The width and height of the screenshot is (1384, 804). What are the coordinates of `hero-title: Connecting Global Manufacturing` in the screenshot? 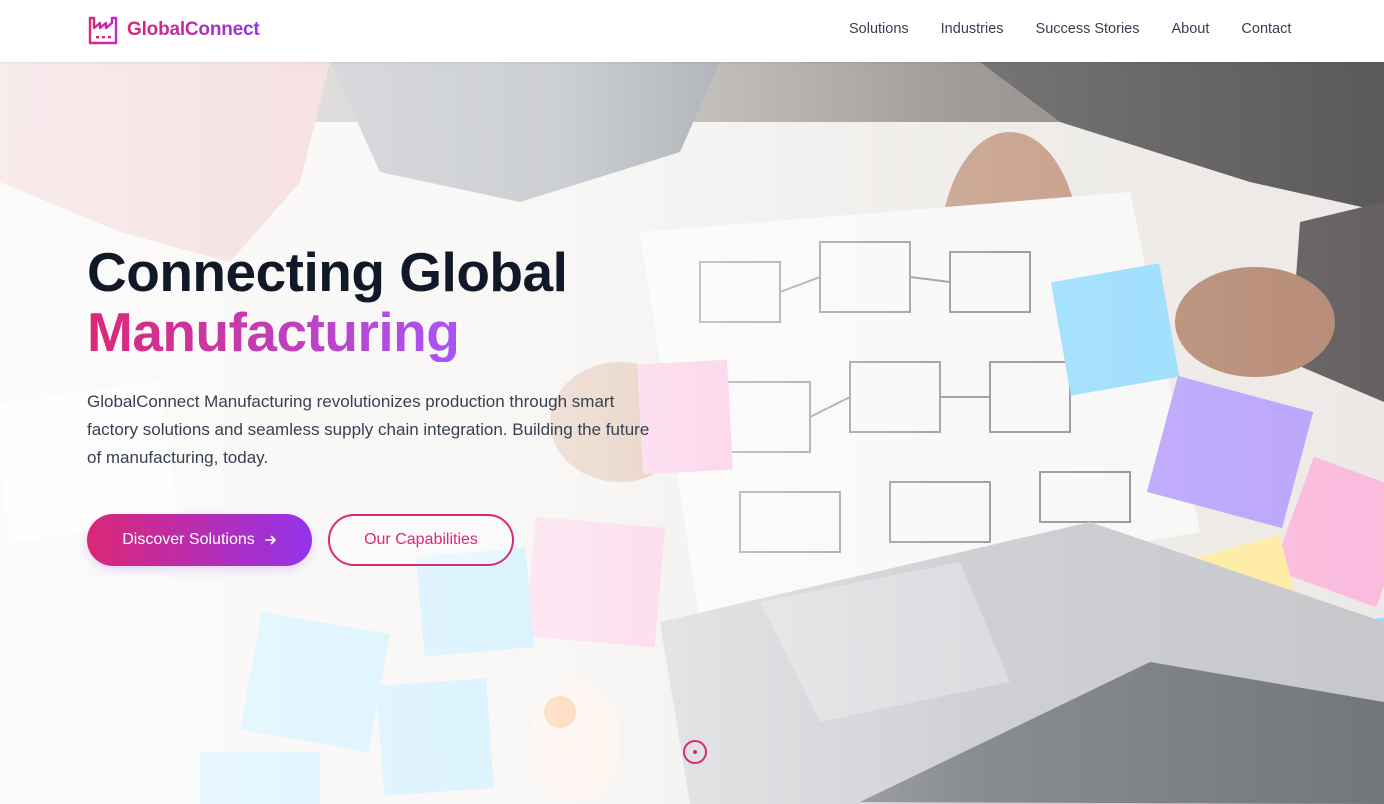 It's located at (387, 302).